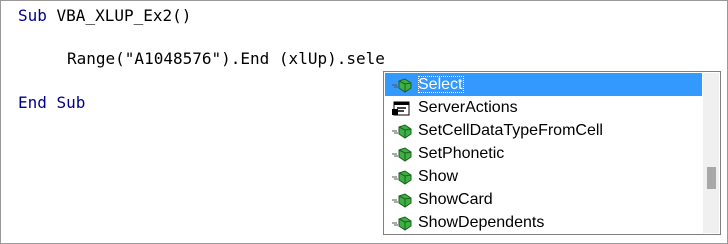 The image size is (728, 244). I want to click on autocomplete-item-label: SetCellDataTypeFromCell, so click(510, 130).